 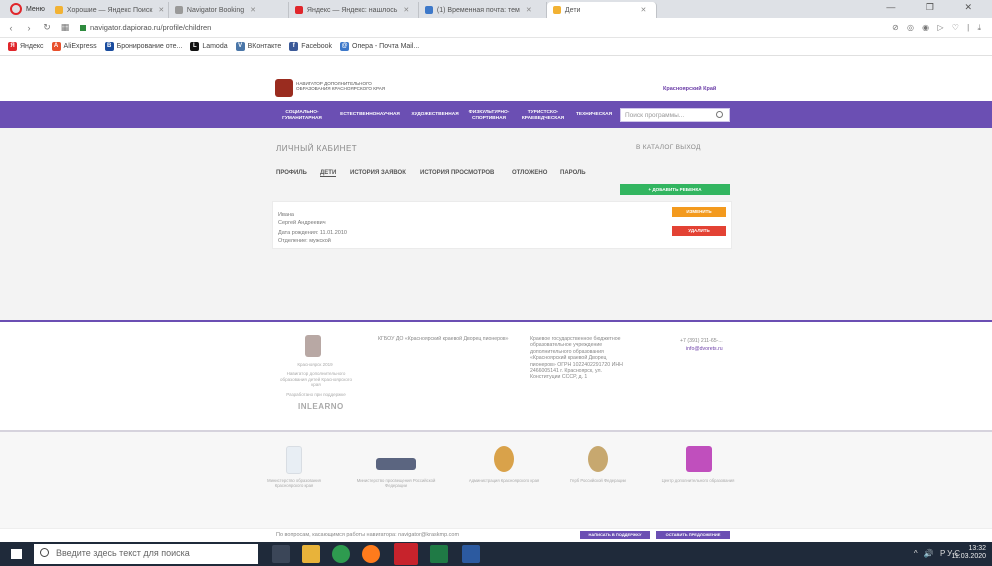 What do you see at coordinates (371, 554) in the screenshot?
I see `firefox-icon` at bounding box center [371, 554].